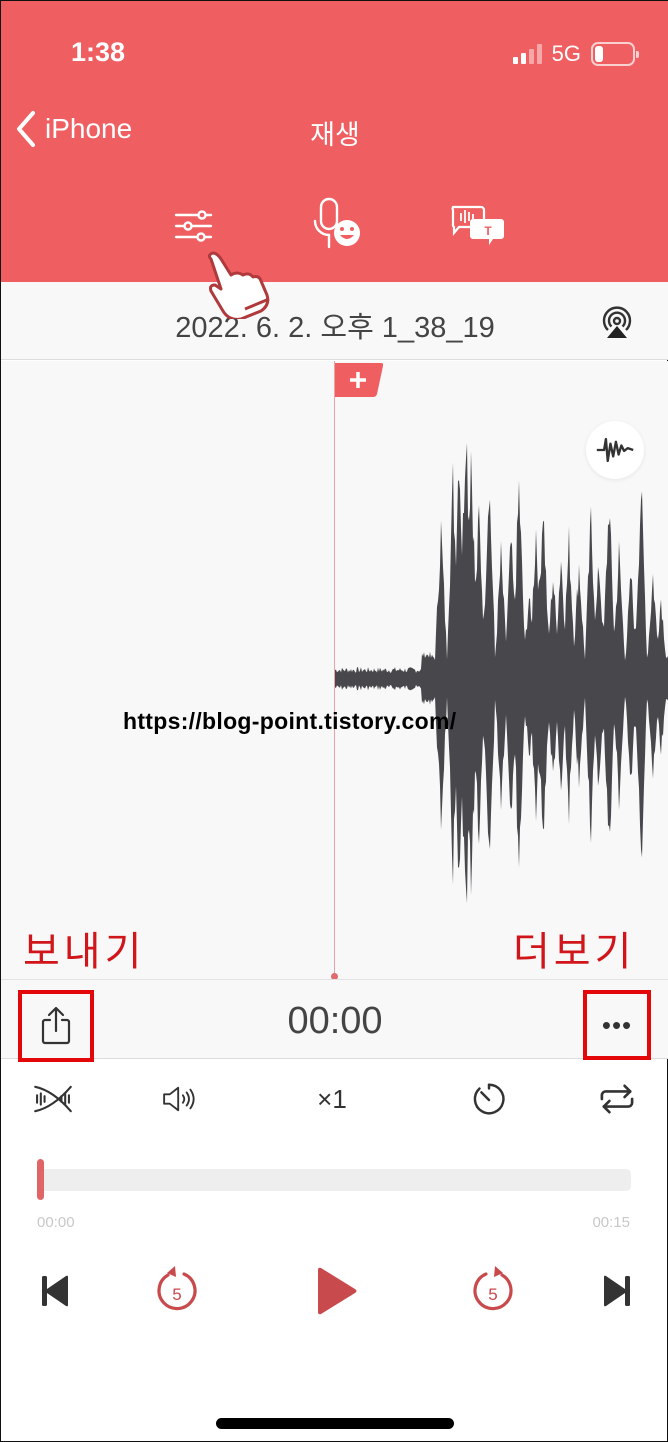 The image size is (668, 1442). I want to click on repeat-icon, so click(617, 1099).